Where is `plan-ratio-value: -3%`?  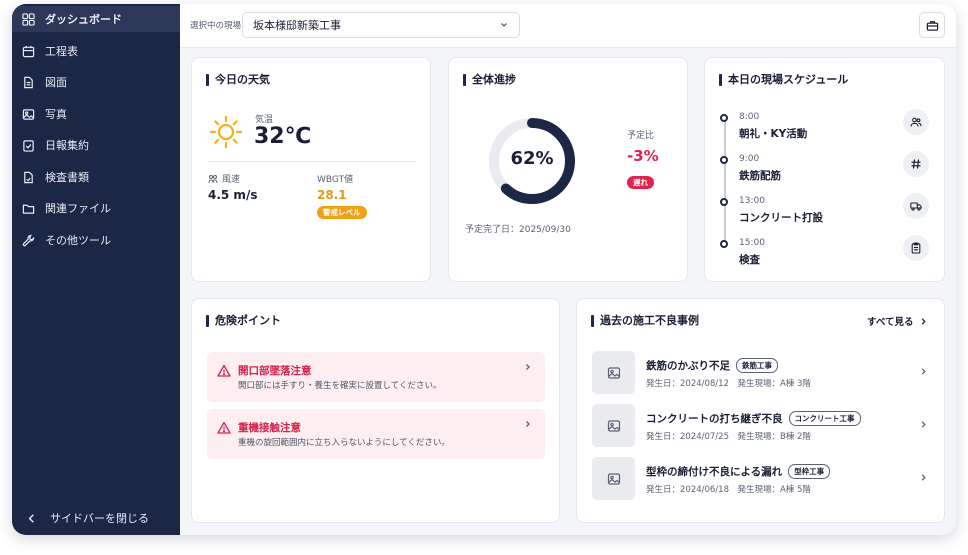 plan-ratio-value: -3% is located at coordinates (643, 156).